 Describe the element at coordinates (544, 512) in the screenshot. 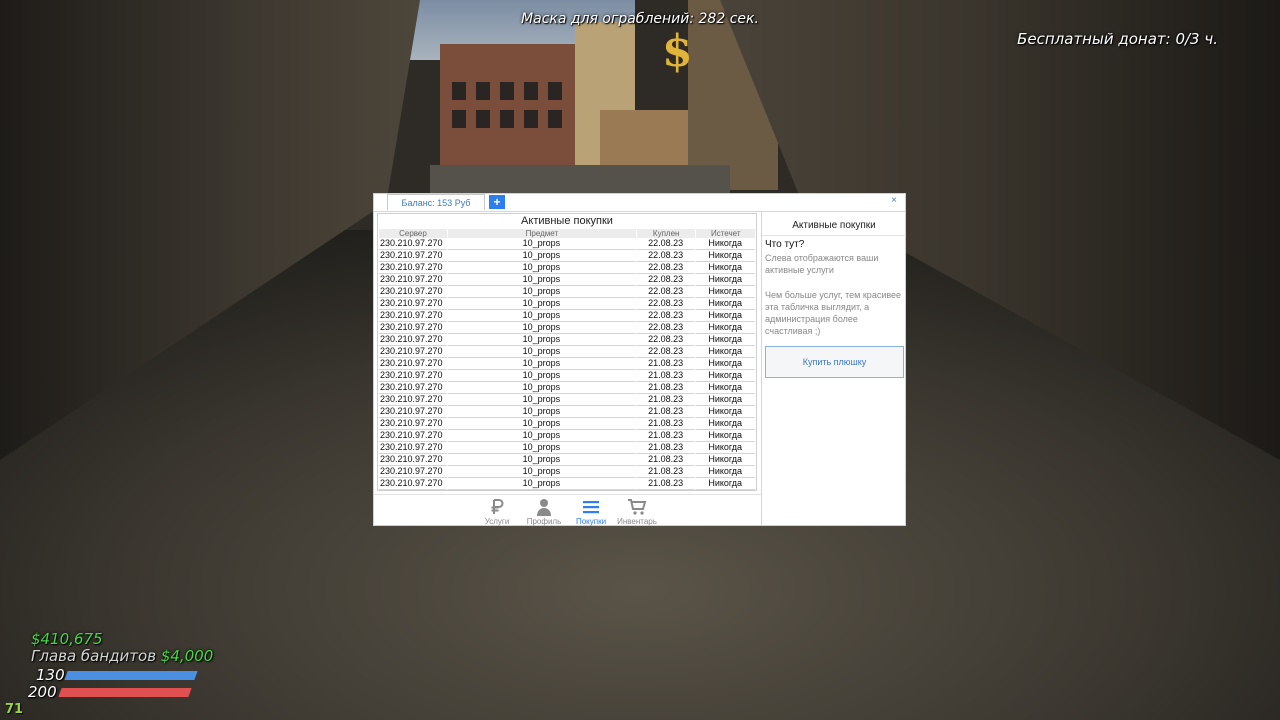

I see `nav-profile: Профиль` at that location.